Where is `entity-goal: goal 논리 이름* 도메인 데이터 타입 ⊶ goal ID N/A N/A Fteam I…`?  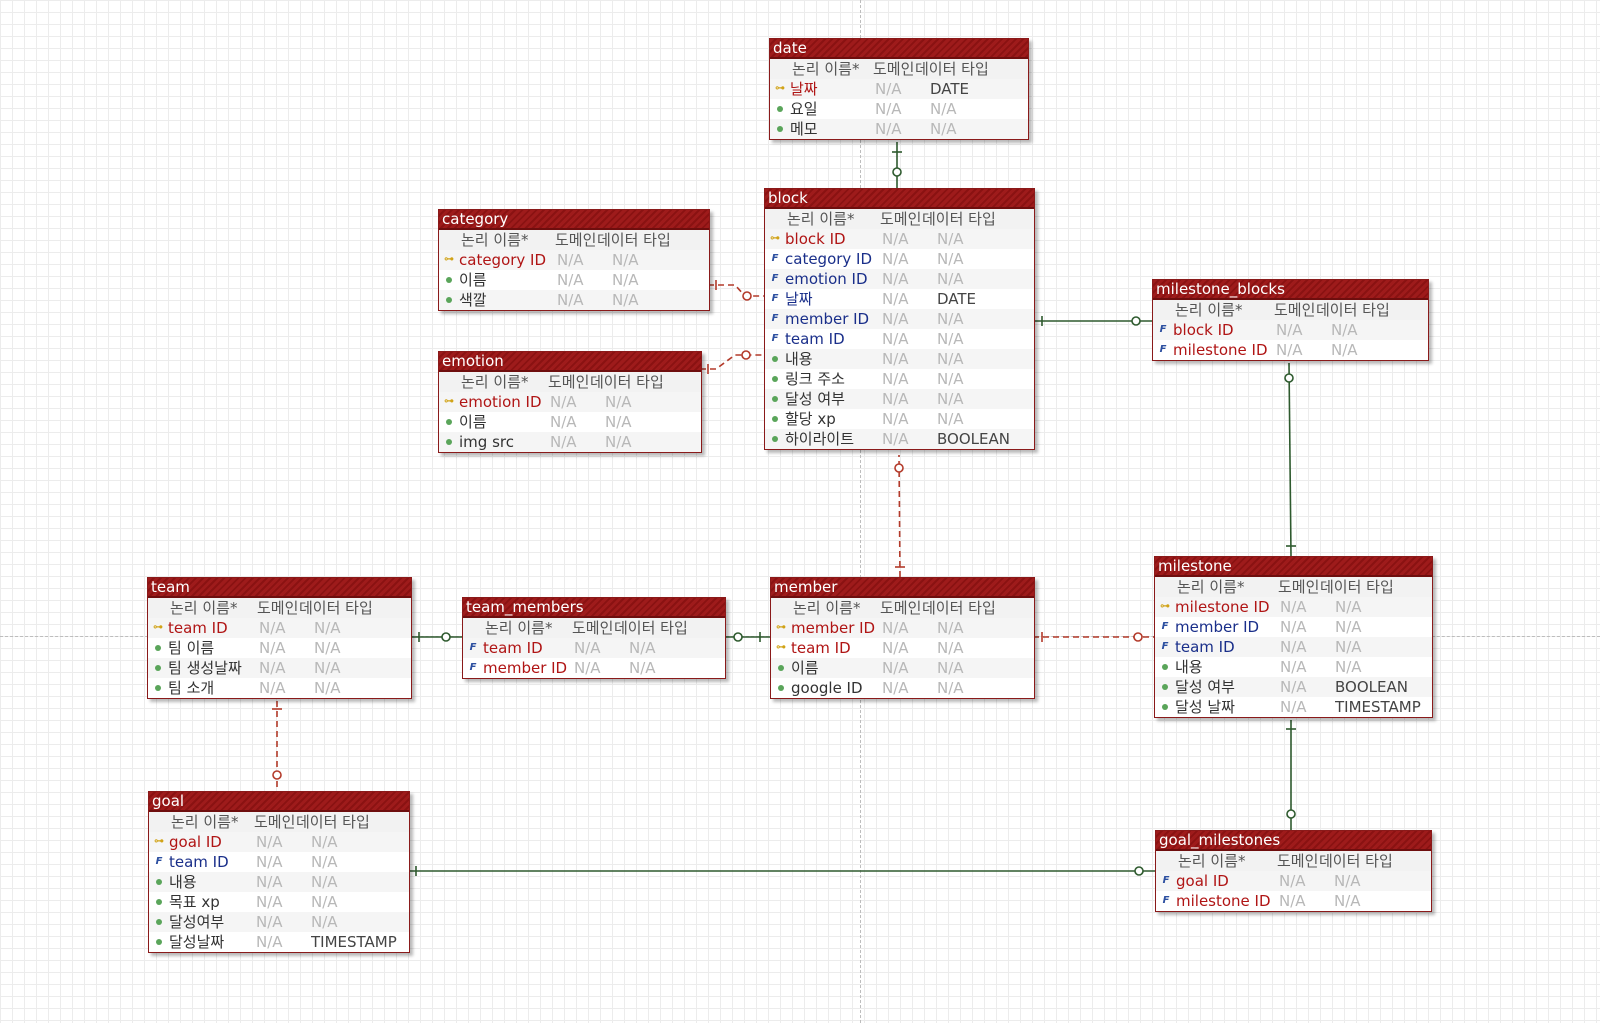 entity-goal: goal 논리 이름* 도메인 데이터 타입 ⊶ goal ID N/A N/A Fteam I… is located at coordinates (279, 872).